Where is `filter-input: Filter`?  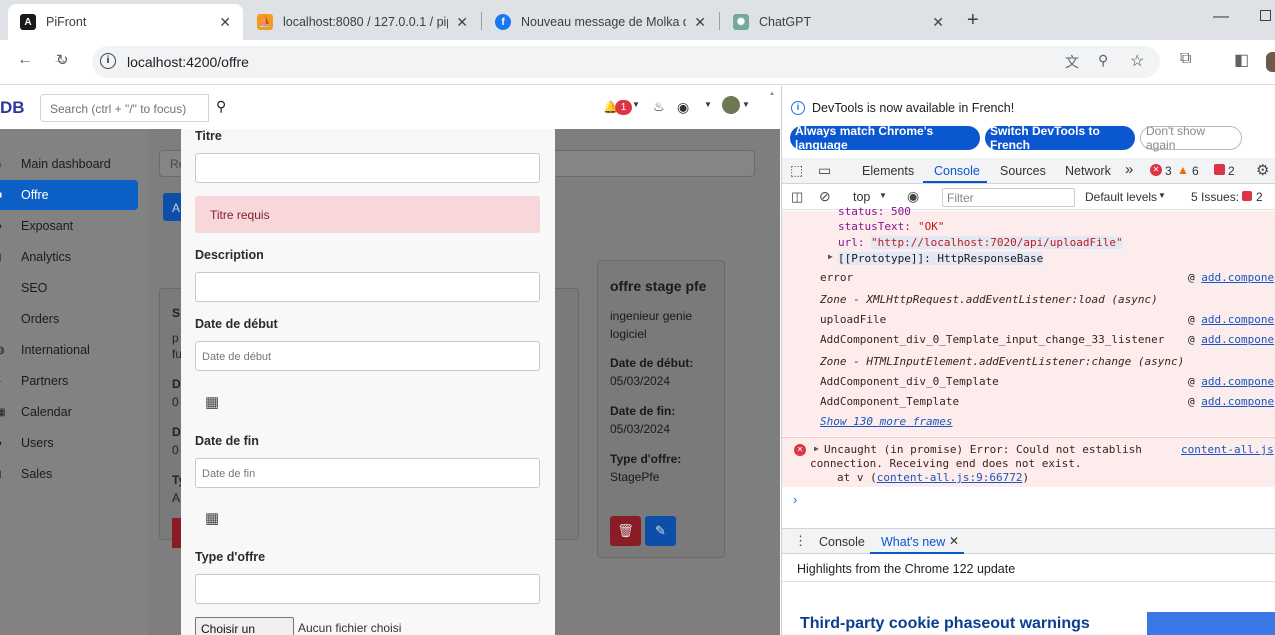
filter-input: Filter is located at coordinates (1008, 197).